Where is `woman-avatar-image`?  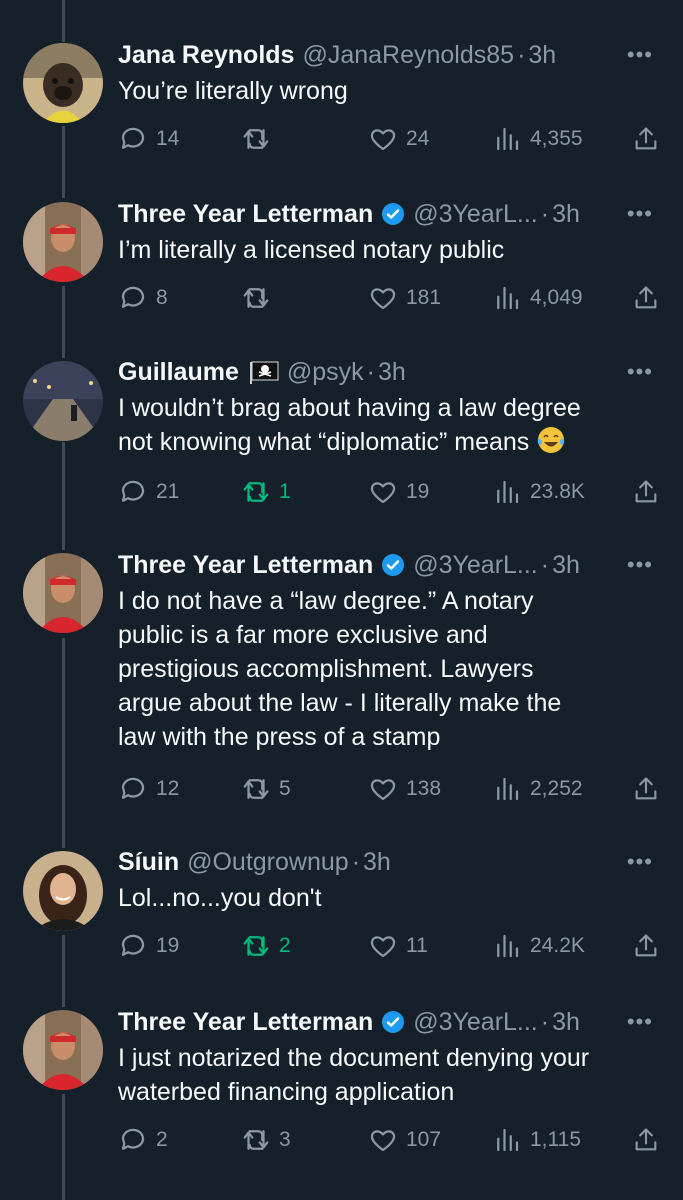 woman-avatar-image is located at coordinates (63, 891).